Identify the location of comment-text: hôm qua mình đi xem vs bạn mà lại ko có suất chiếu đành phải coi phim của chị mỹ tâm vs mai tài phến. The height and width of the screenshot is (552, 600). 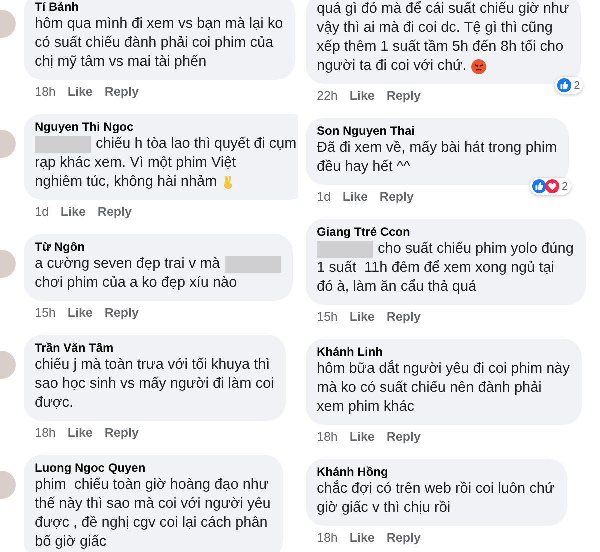
(159, 43).